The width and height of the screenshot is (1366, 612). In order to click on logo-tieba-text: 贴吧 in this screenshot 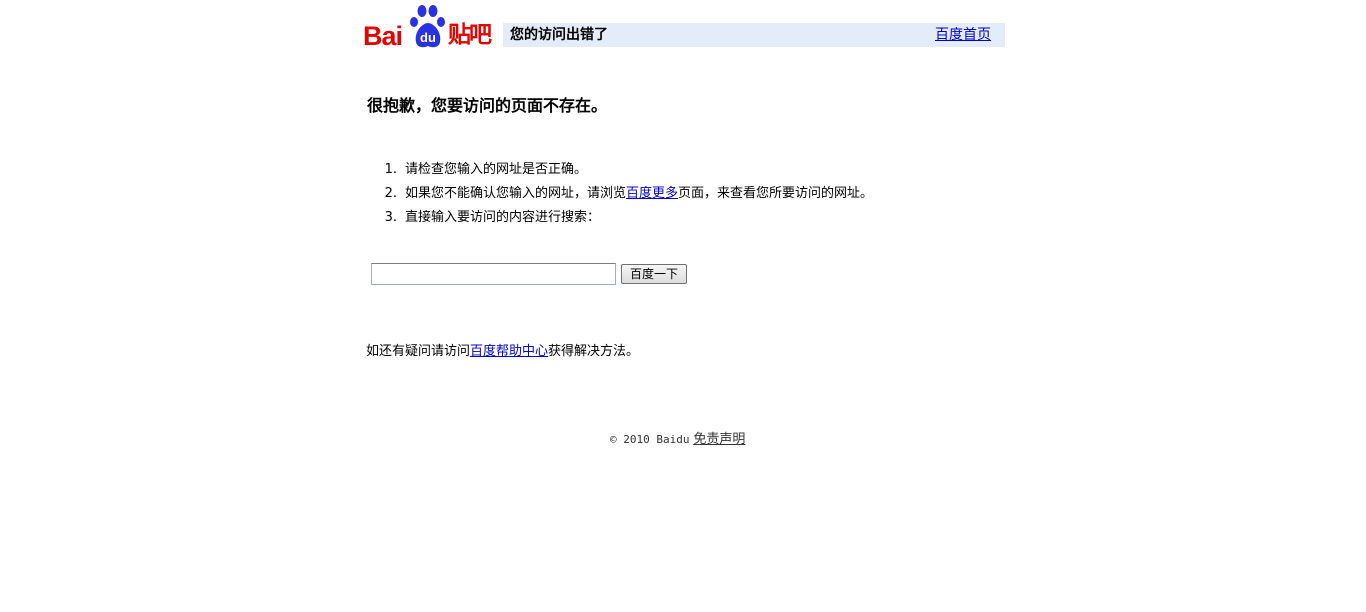, I will do `click(470, 35)`.